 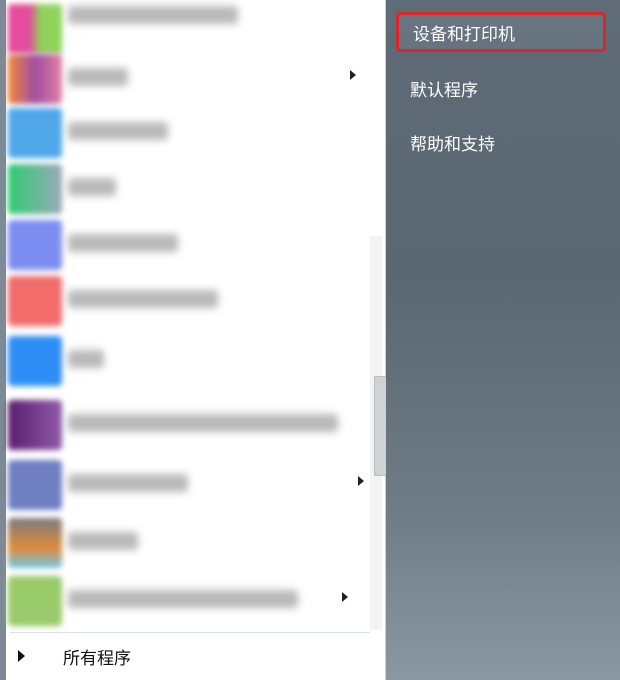 I want to click on all-programs-button: 所有程序, so click(x=193, y=656).